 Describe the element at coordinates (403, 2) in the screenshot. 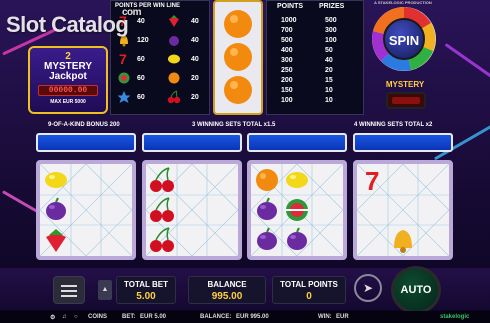

I see `producer-label: A STAKELOGIC PRODUCTION` at that location.